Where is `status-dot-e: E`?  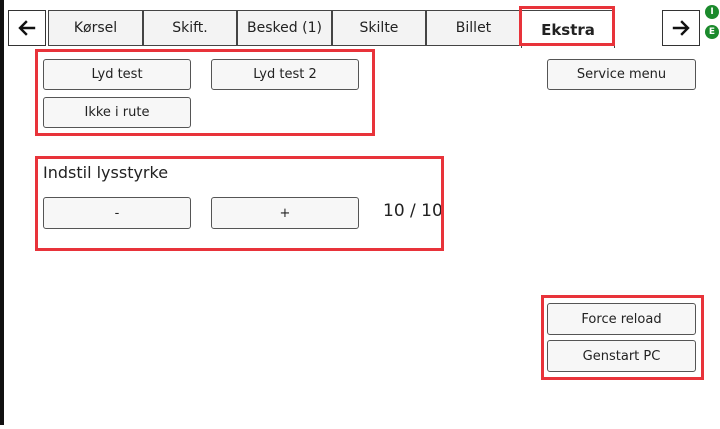
status-dot-e: E is located at coordinates (712, 32).